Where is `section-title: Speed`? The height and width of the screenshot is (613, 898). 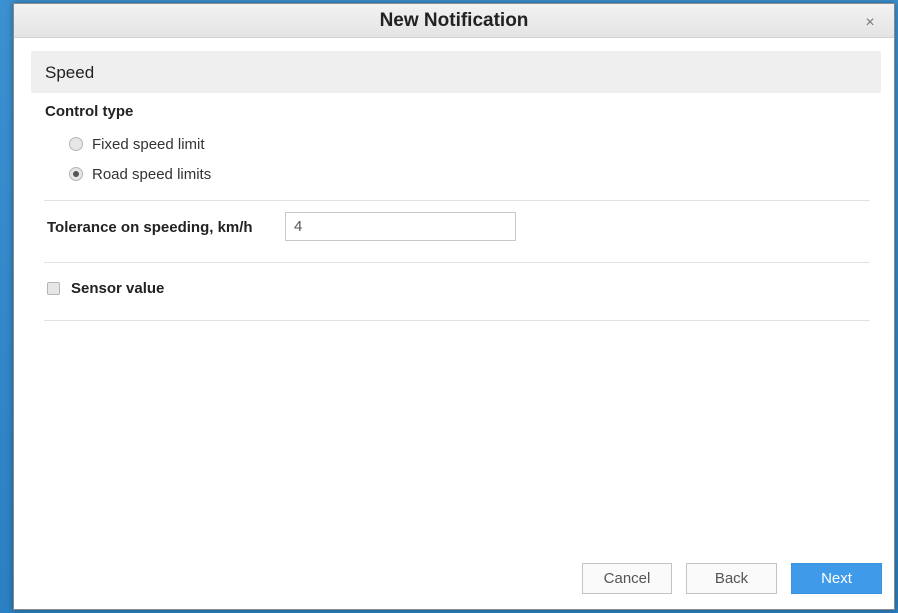 section-title: Speed is located at coordinates (70, 72).